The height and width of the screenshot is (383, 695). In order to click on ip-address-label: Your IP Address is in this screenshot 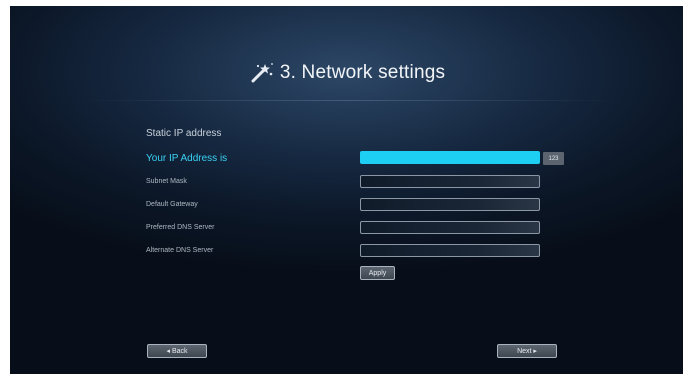, I will do `click(187, 158)`.